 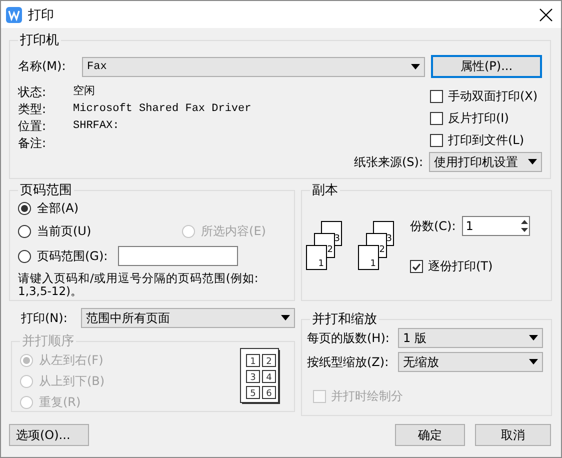 What do you see at coordinates (486, 140) in the screenshot?
I see `checkbox: 打印到文件(L)` at bounding box center [486, 140].